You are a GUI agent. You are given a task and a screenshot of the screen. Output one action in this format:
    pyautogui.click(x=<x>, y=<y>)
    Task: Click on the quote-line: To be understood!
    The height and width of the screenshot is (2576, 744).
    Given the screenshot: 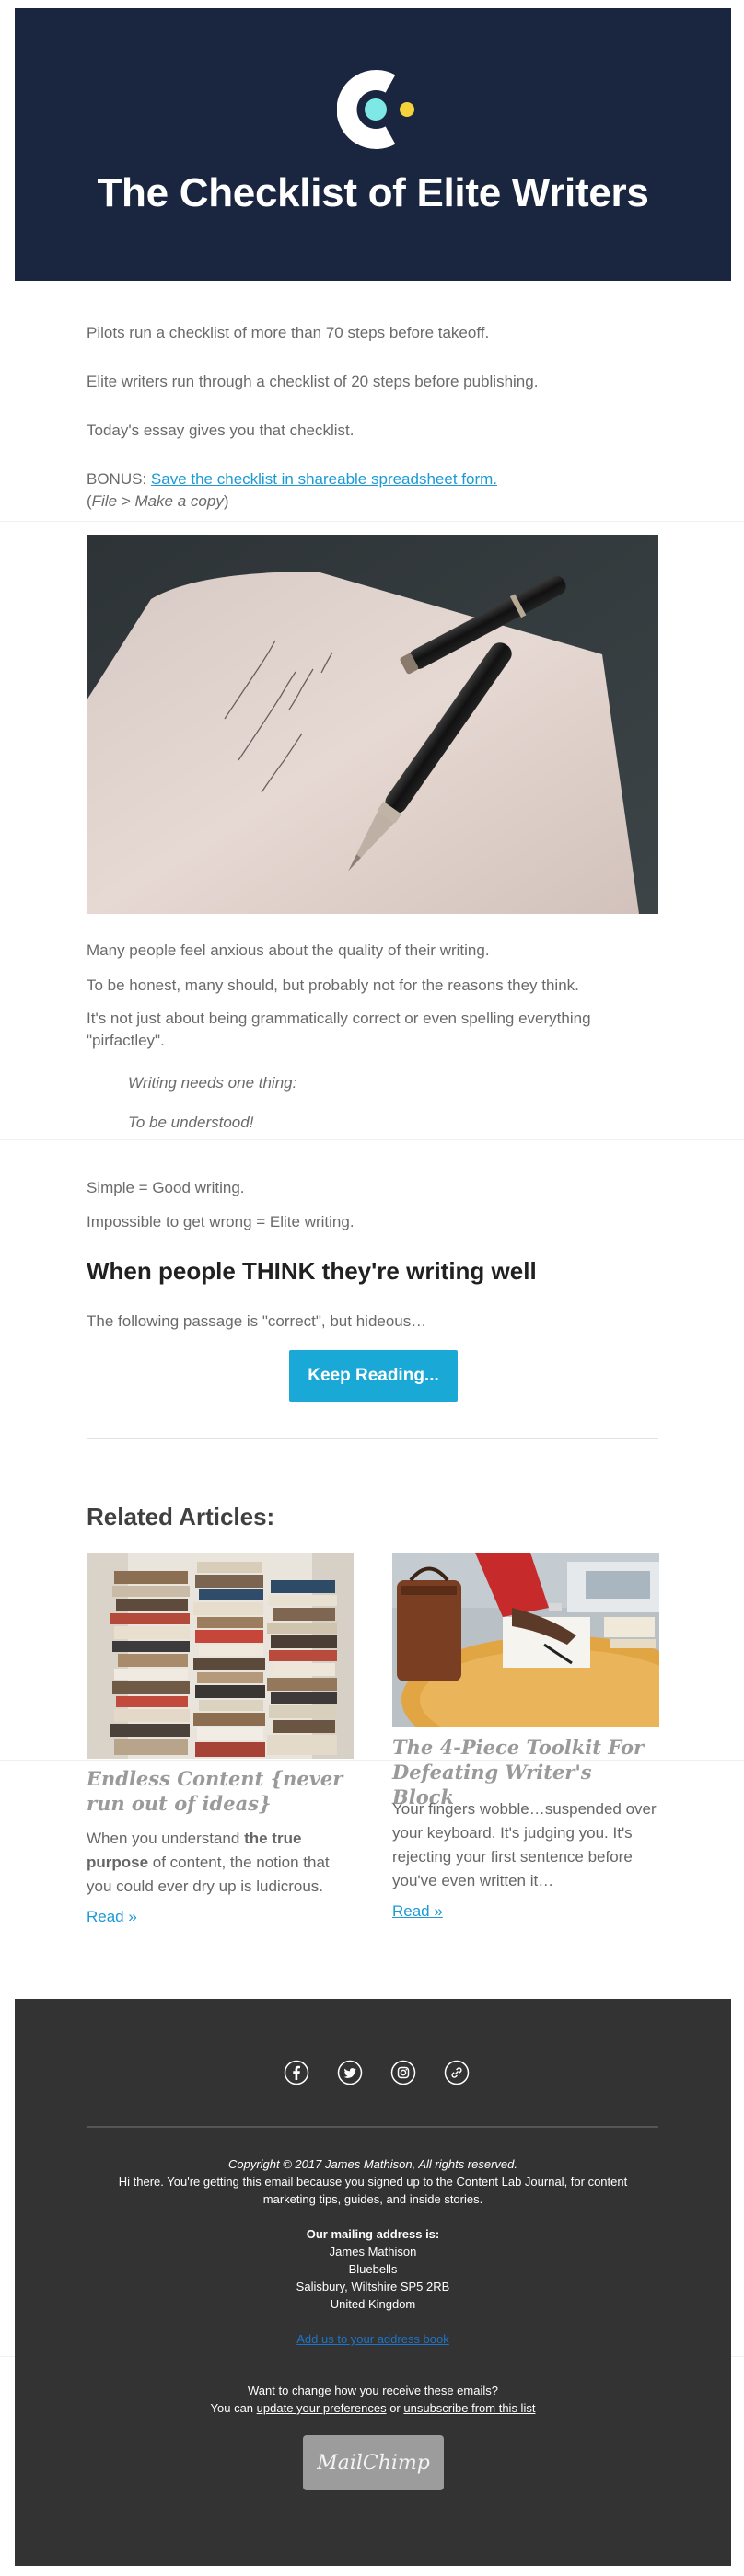 What is the action you would take?
    pyautogui.click(x=191, y=1122)
    